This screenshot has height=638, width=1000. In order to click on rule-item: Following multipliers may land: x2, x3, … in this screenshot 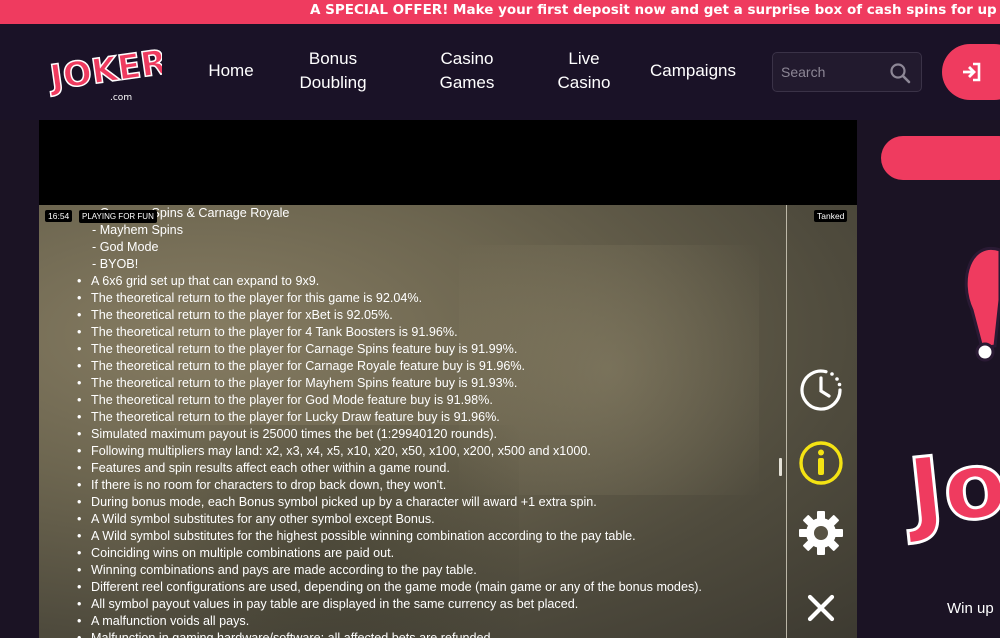, I will do `click(427, 451)`.